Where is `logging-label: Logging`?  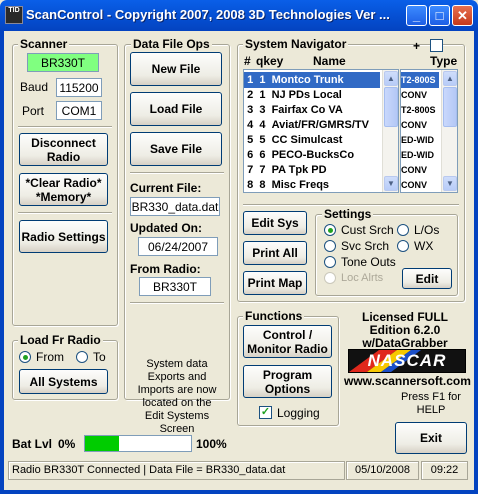 logging-label: Logging is located at coordinates (298, 413).